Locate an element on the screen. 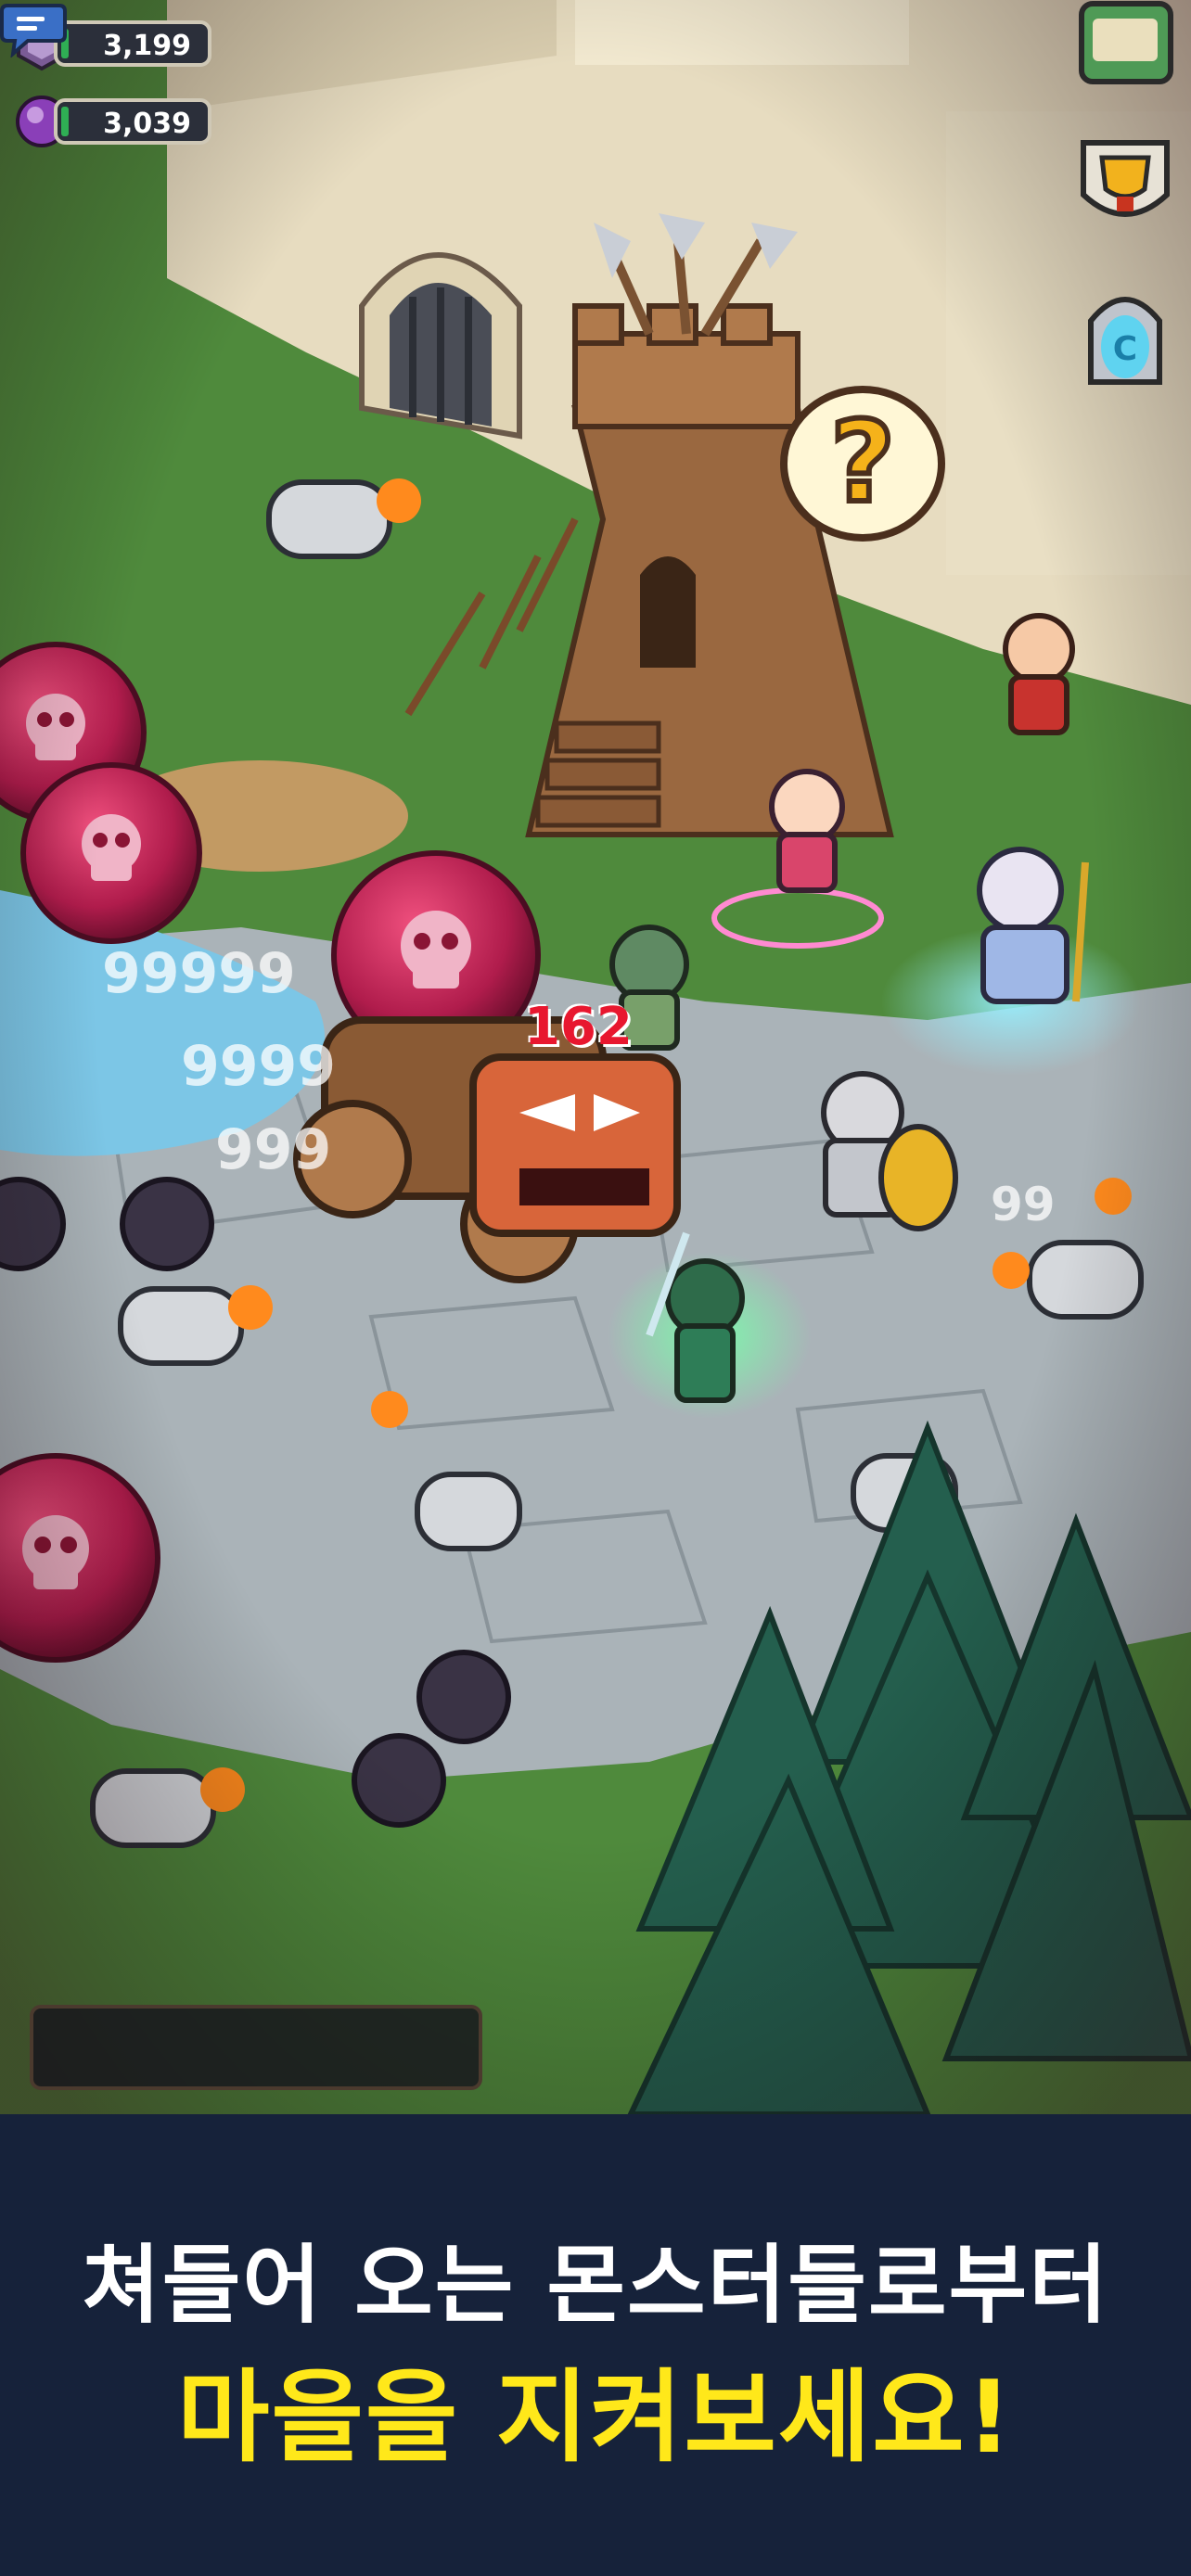 The height and width of the screenshot is (2576, 1191). trophy-button is located at coordinates (1125, 185).